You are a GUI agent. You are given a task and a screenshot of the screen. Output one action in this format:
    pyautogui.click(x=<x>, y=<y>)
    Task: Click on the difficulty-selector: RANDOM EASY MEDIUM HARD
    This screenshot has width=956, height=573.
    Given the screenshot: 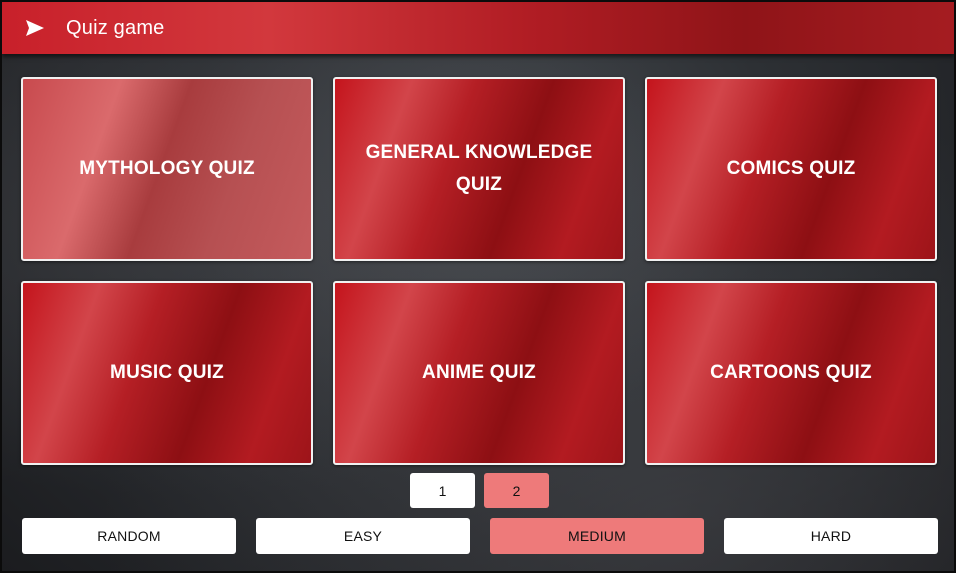 What is the action you would take?
    pyautogui.click(x=480, y=536)
    